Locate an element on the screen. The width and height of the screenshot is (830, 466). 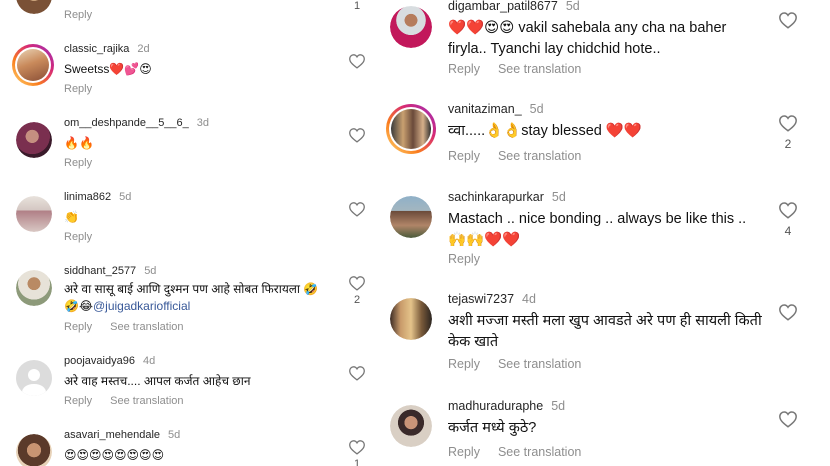
comment-text-line: केक खाते is located at coordinates (473, 342).